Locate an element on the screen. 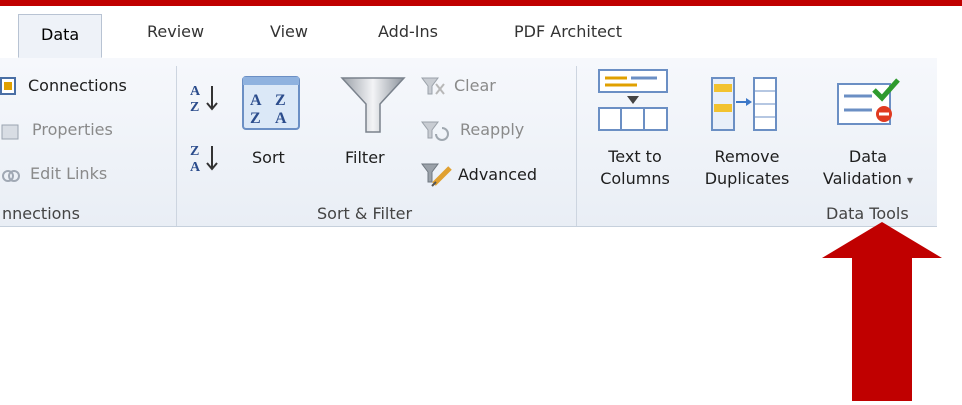 This screenshot has height=405, width=962. properties-button: Properties is located at coordinates (72, 129).